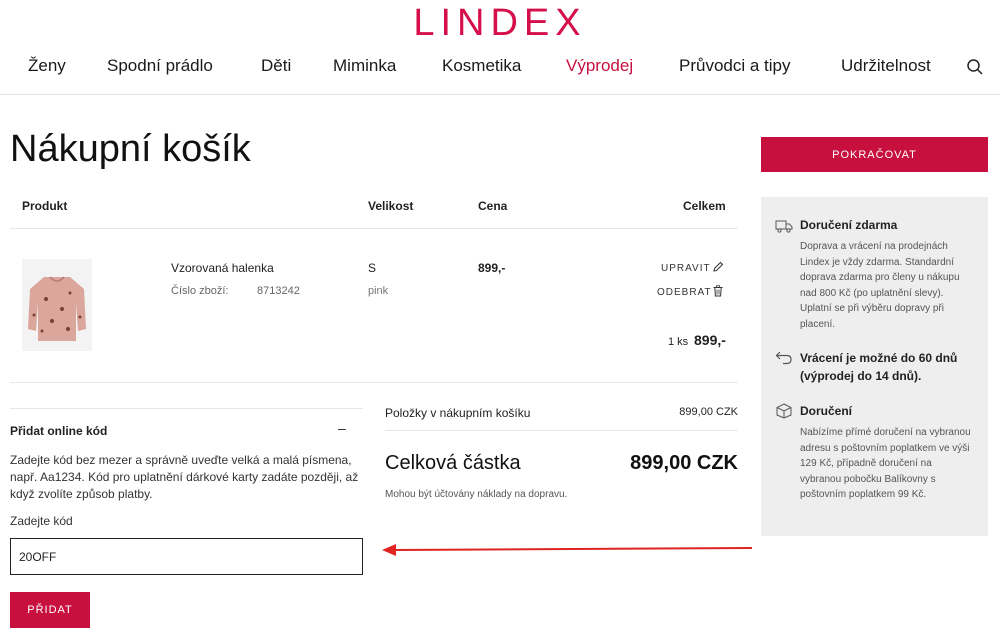 The width and height of the screenshot is (1000, 636). I want to click on truck-icon, so click(784, 226).